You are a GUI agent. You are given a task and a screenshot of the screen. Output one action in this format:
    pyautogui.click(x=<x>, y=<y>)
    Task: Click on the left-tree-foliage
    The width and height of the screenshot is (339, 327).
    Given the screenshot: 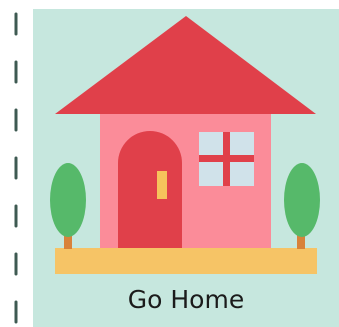 What is the action you would take?
    pyautogui.click(x=68, y=200)
    